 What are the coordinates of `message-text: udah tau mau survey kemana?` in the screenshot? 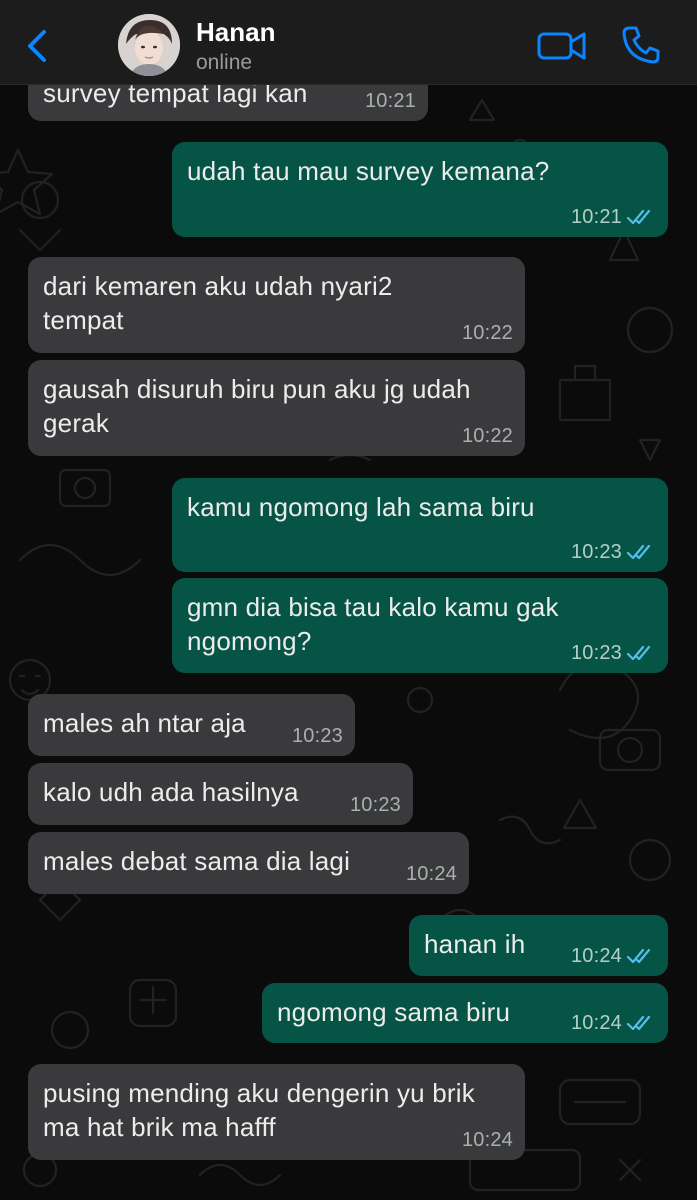 It's located at (368, 171).